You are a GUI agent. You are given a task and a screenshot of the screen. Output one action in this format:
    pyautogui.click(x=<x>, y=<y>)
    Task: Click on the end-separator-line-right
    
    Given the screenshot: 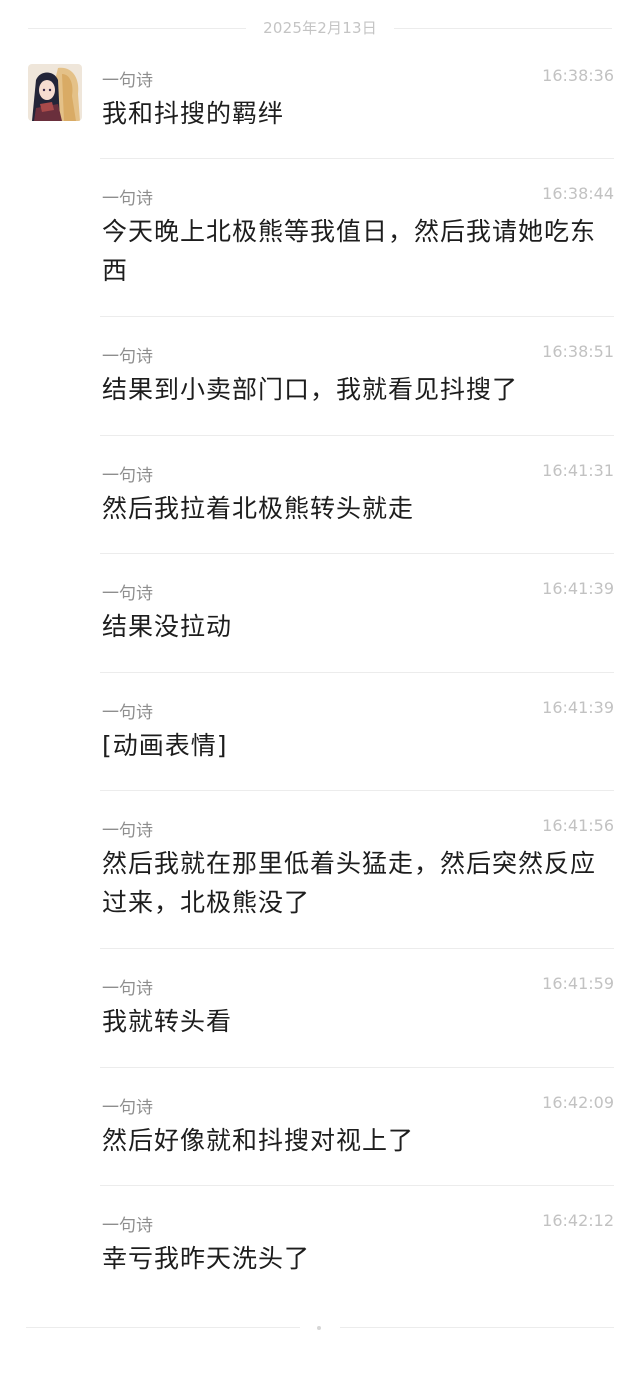 What is the action you would take?
    pyautogui.click(x=477, y=1327)
    